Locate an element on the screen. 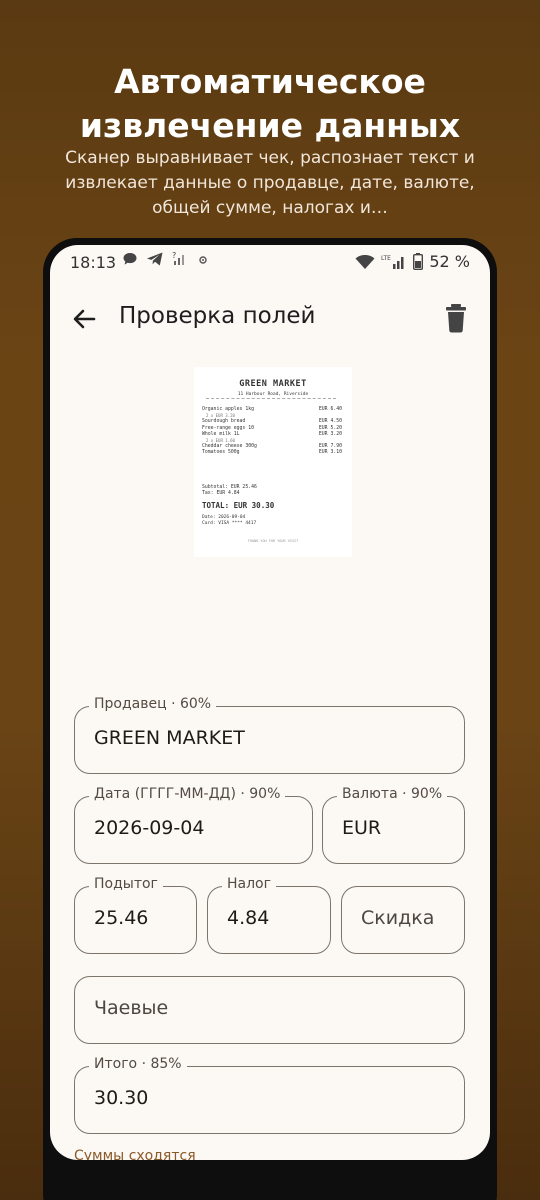 This screenshot has height=1200, width=540. status-bar: 18:13 ? LTE 52 % is located at coordinates (270, 262).